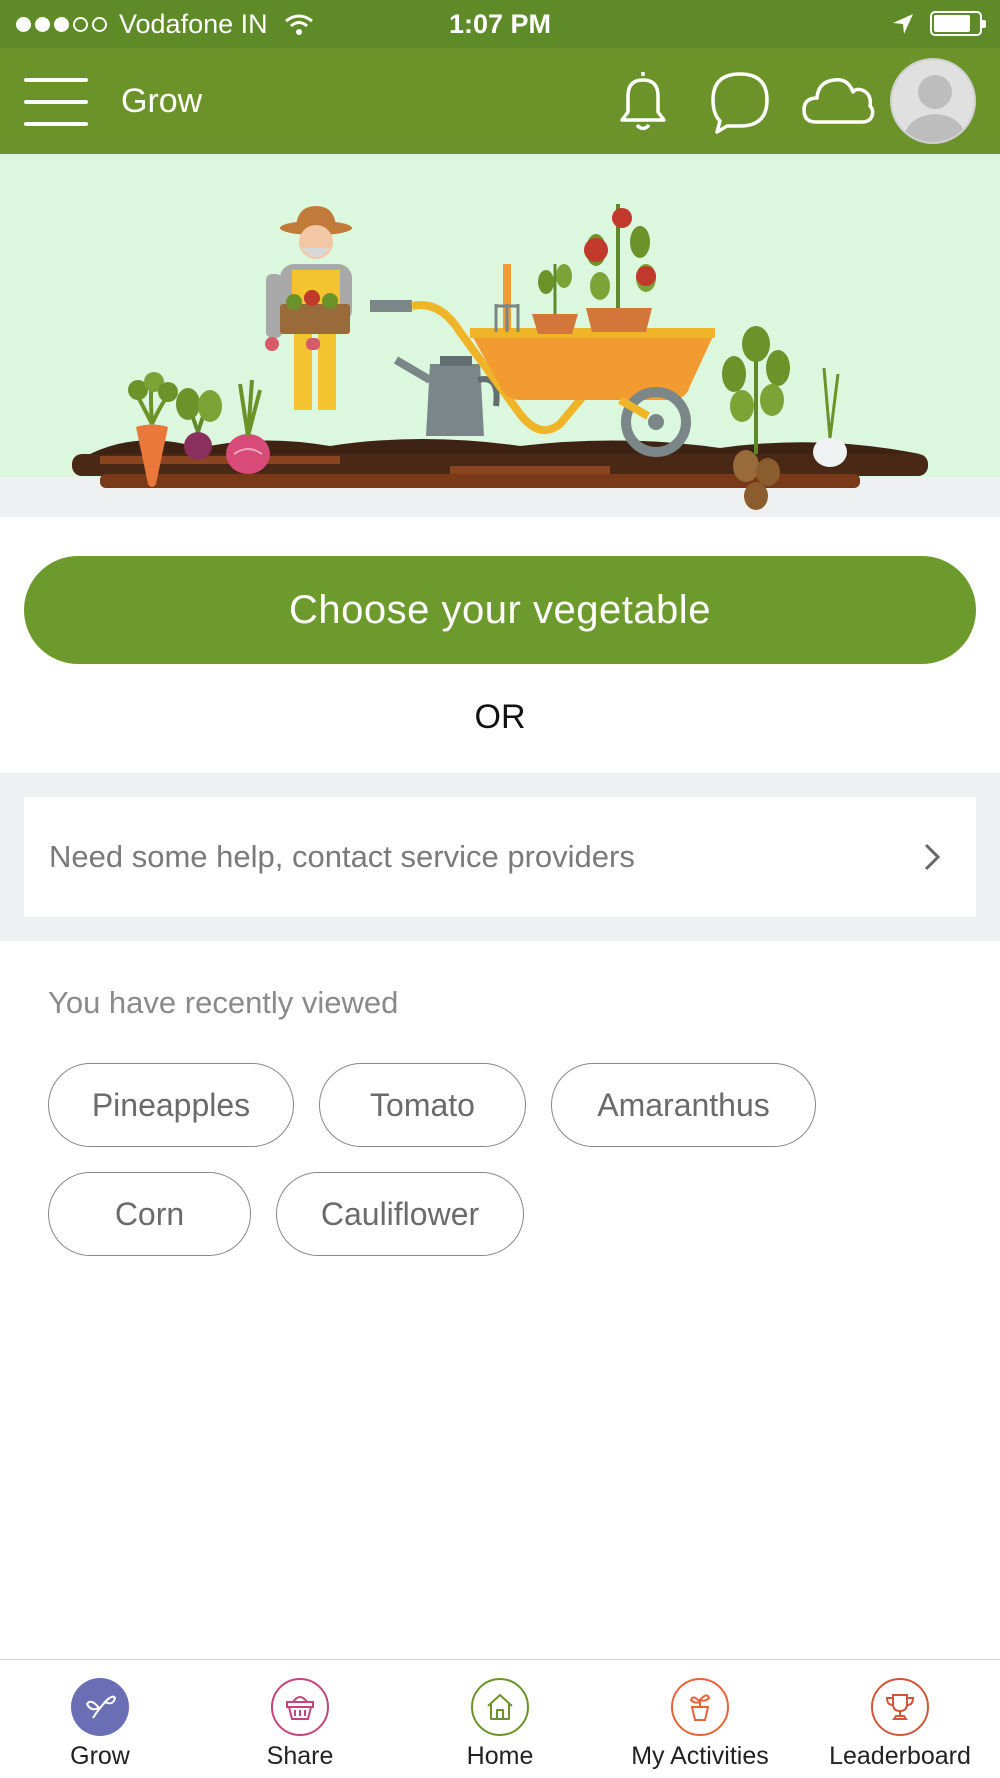  What do you see at coordinates (740, 101) in the screenshot?
I see `chat-icon` at bounding box center [740, 101].